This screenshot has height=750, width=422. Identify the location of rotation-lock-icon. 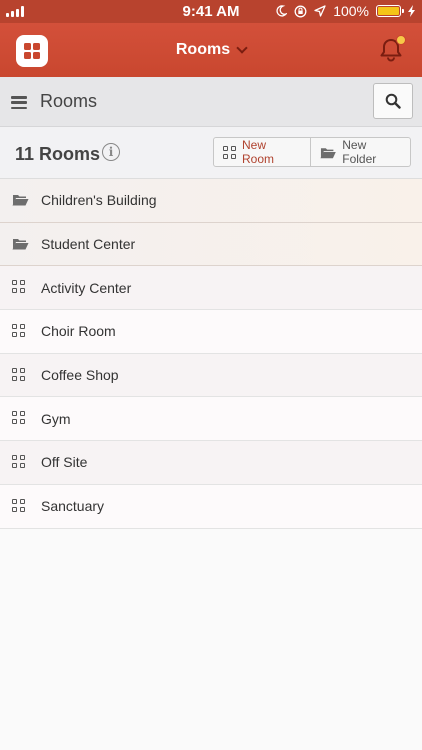
(300, 11).